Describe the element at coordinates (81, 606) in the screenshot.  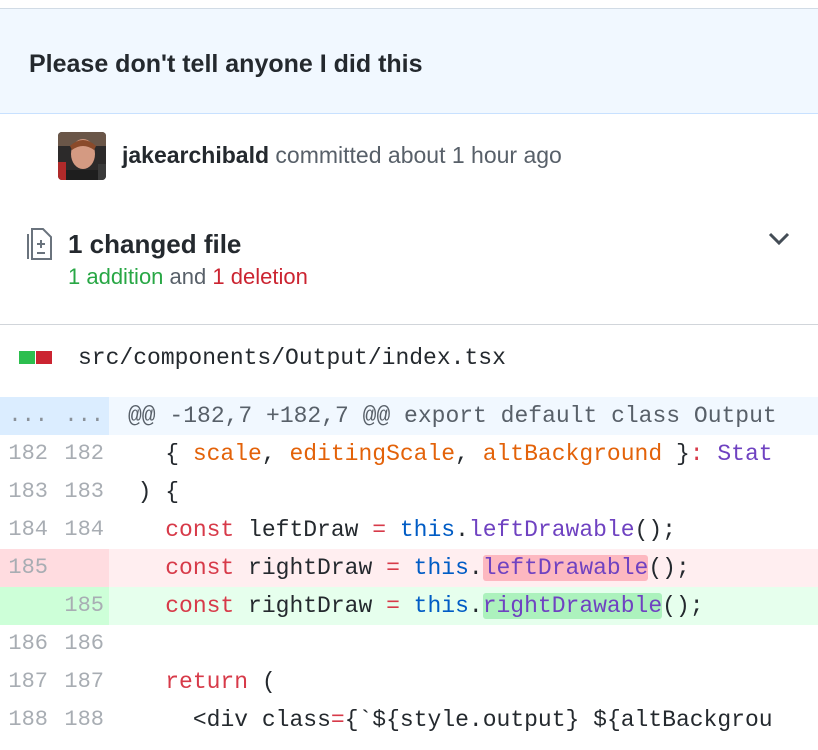
I see `new-line-number: 185` at that location.